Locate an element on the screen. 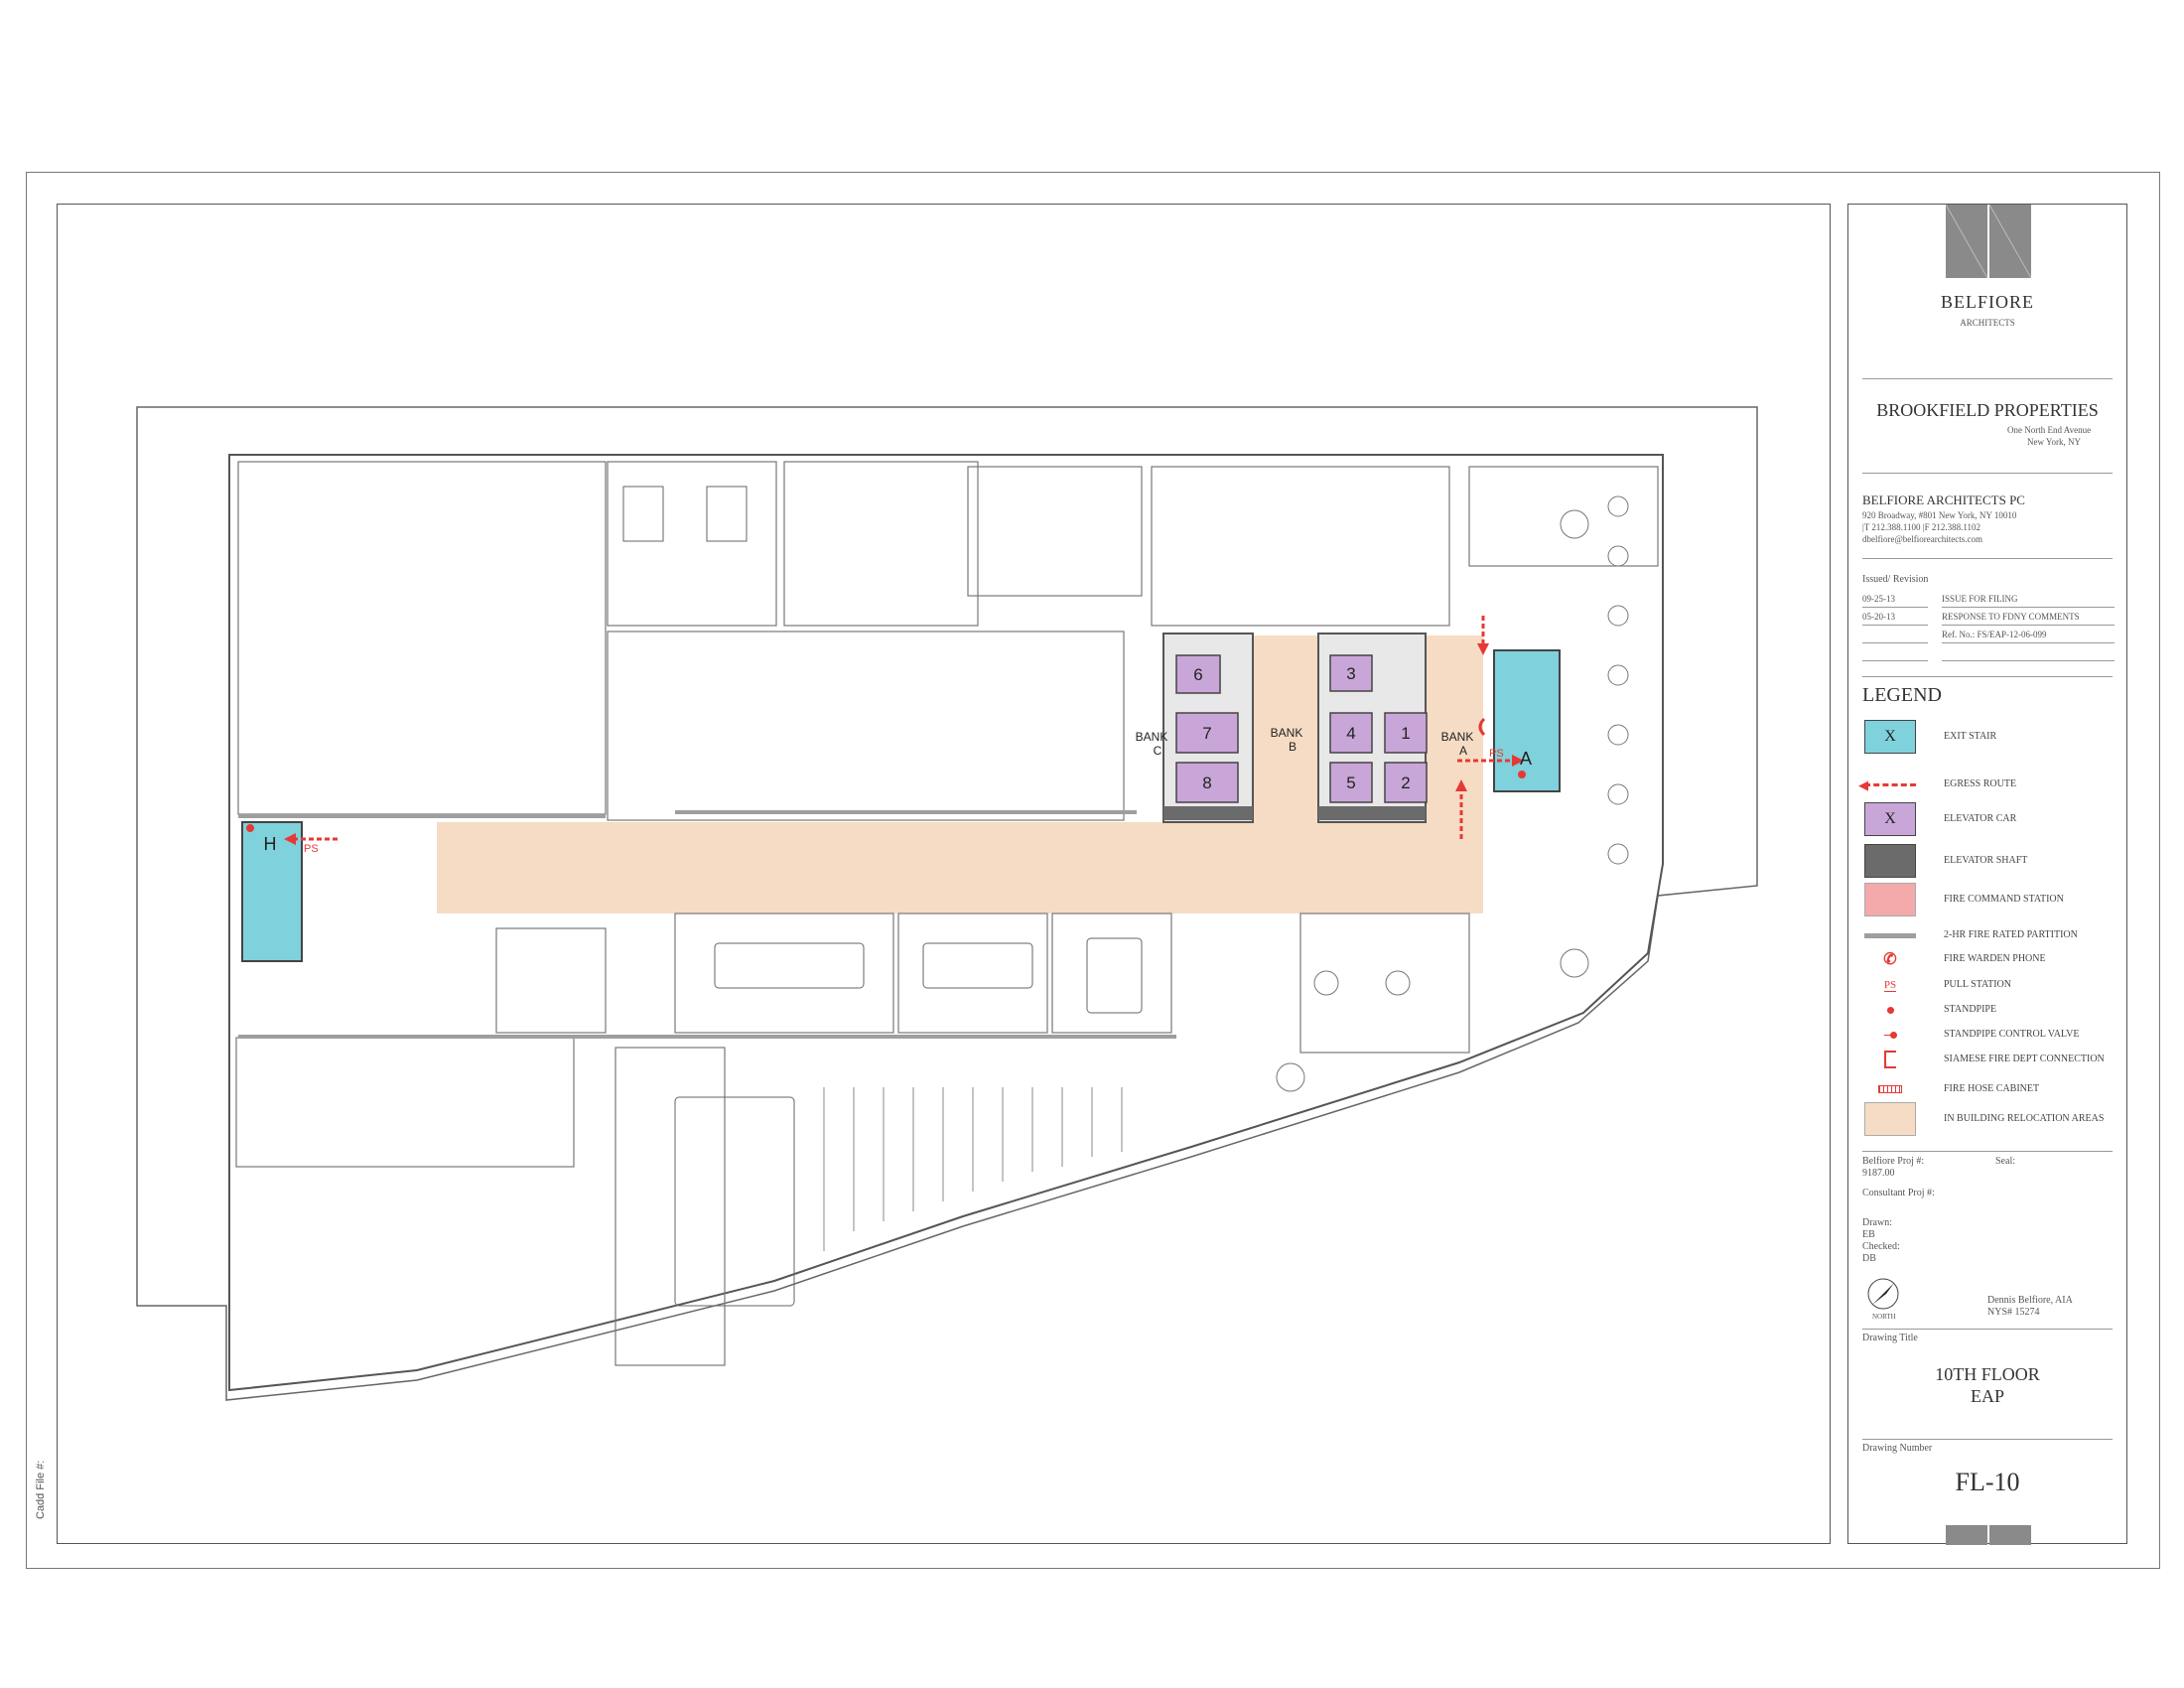  firm-logo-small-icon is located at coordinates (1988, 1535).